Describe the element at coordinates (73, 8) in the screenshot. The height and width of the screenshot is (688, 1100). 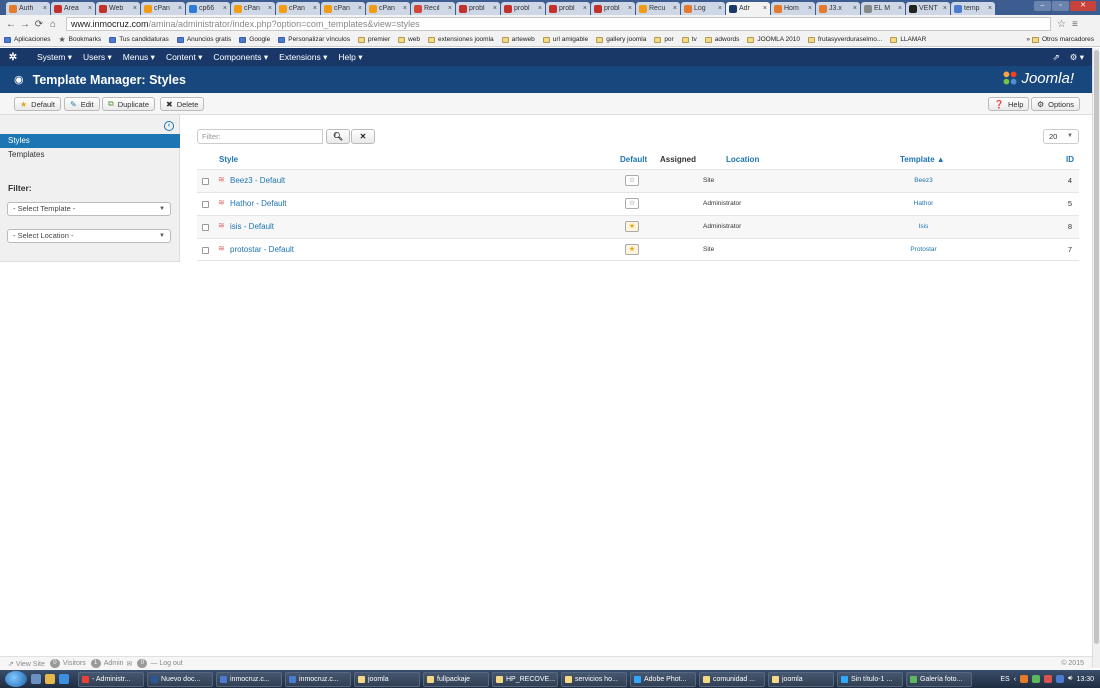
I see `browser-tab: Área ×` at that location.